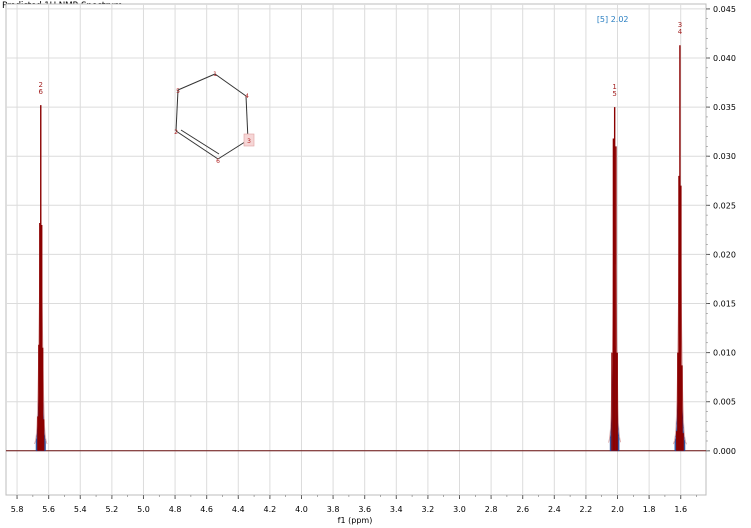  Describe the element at coordinates (364, 509) in the screenshot. I see `x-tick-label: 3.6` at that location.